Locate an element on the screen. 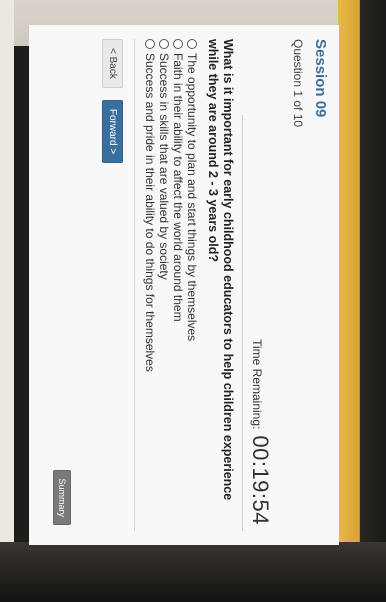 This screenshot has height=602, width=386. summary-button: Summary is located at coordinates (62, 497).